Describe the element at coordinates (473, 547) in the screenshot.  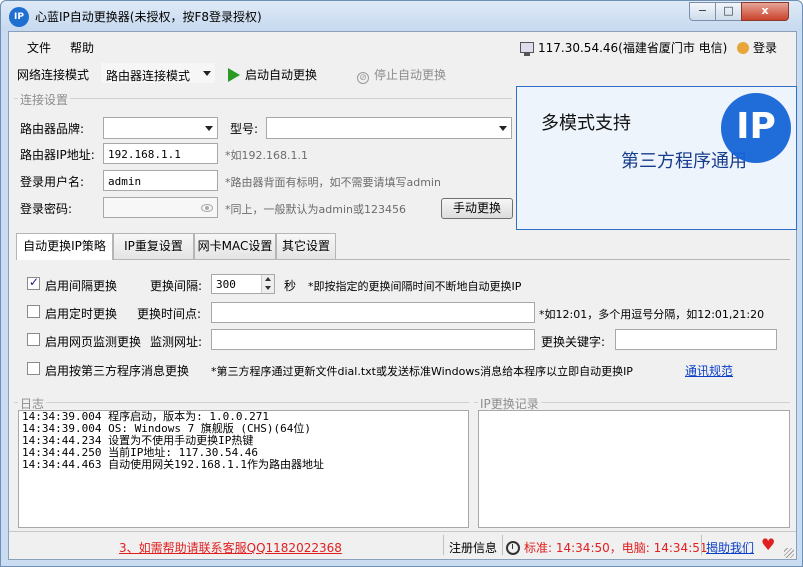
I see `register-info-button: 注册信息` at that location.